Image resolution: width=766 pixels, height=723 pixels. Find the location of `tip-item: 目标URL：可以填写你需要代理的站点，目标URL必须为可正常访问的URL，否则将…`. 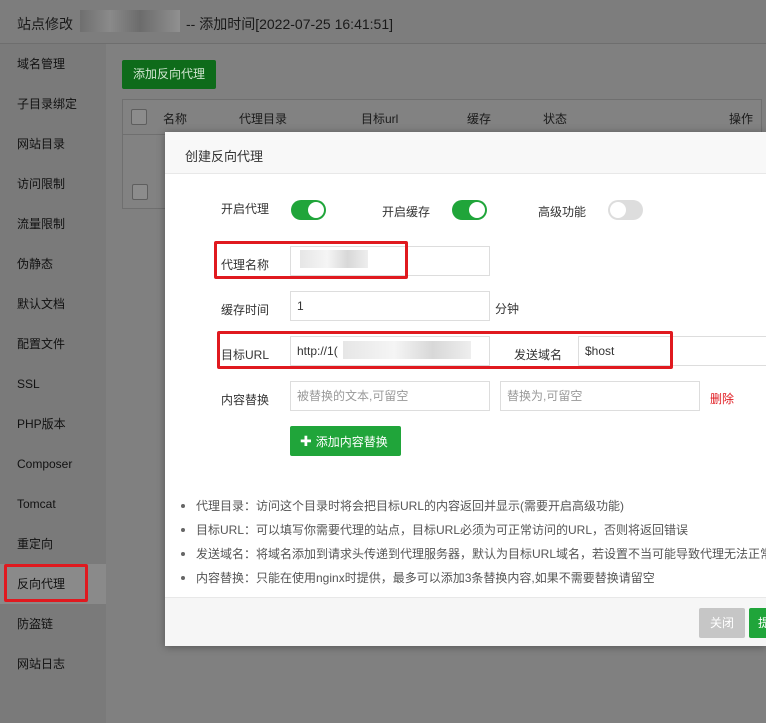

tip-item: 目标URL：可以填写你需要代理的站点，目标URL必须为可正常访问的URL，否则将… is located at coordinates (472, 530).